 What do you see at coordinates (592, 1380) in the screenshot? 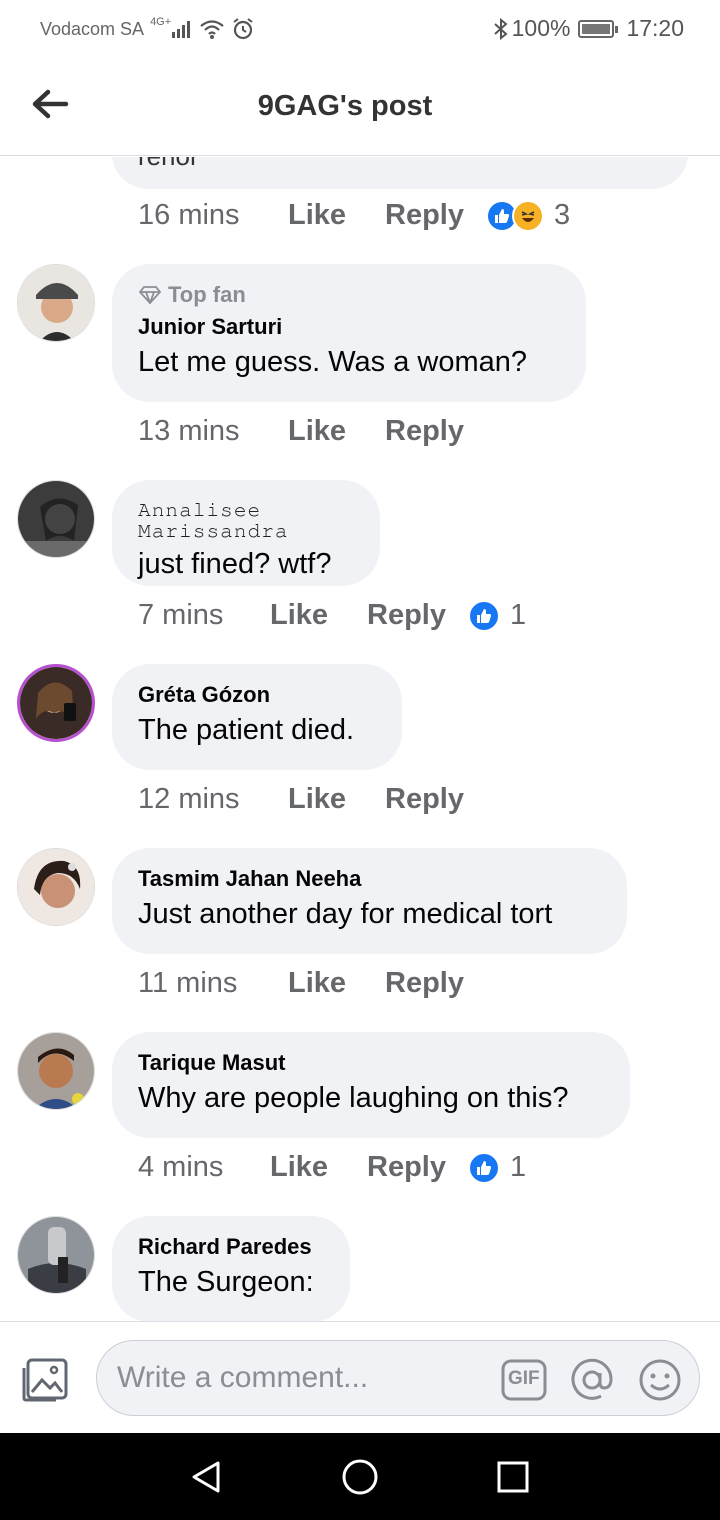
I see `mention-icon` at bounding box center [592, 1380].